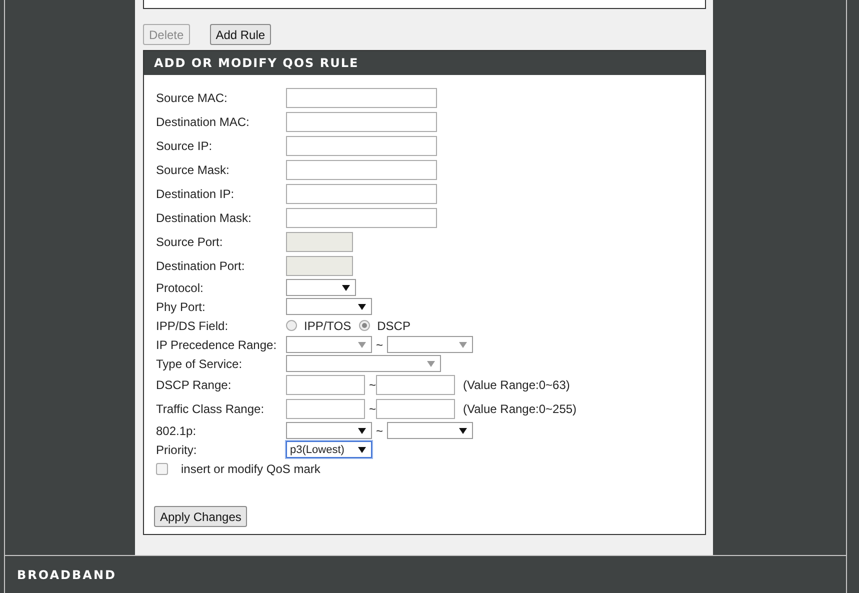  What do you see at coordinates (190, 242) in the screenshot?
I see `field-label: Source Port:` at bounding box center [190, 242].